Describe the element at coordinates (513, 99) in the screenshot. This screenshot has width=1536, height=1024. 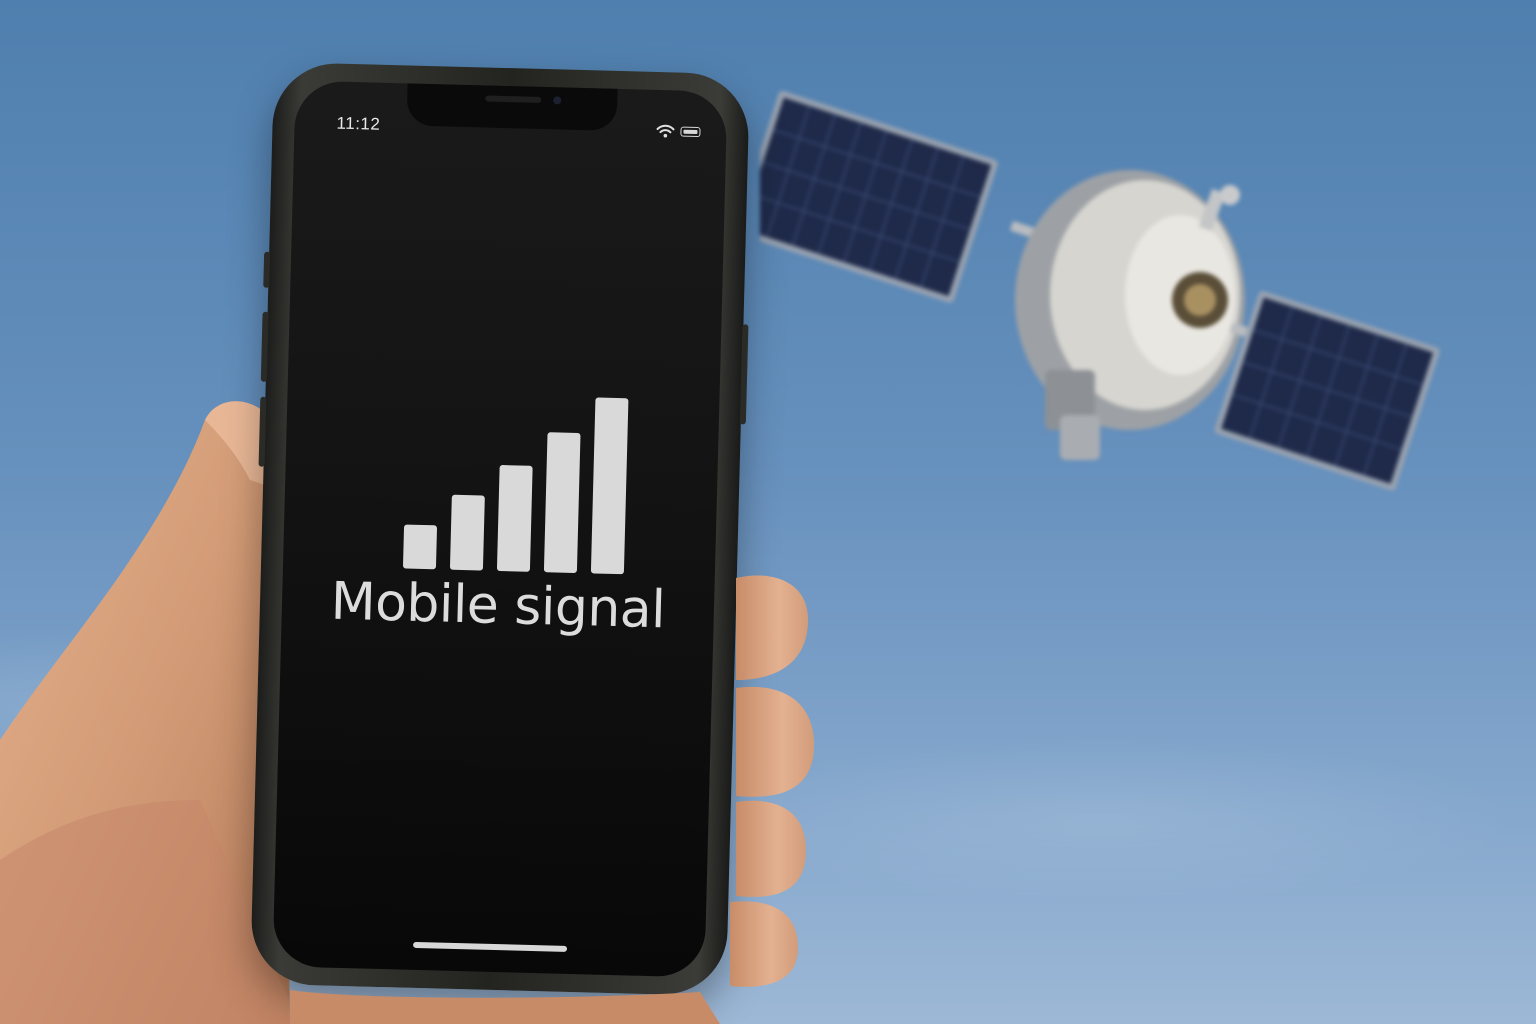
I see `earpiece-speaker` at that location.